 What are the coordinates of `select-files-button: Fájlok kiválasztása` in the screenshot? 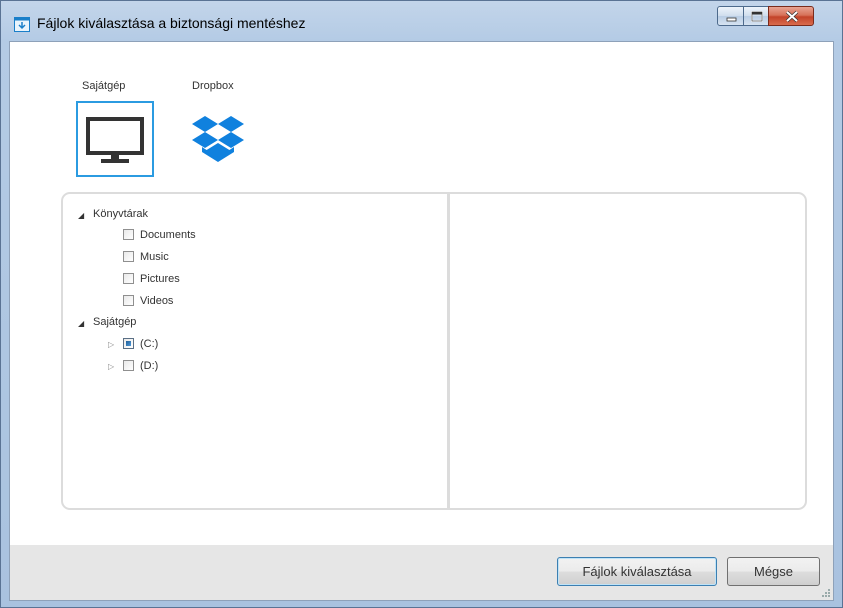 It's located at (637, 571).